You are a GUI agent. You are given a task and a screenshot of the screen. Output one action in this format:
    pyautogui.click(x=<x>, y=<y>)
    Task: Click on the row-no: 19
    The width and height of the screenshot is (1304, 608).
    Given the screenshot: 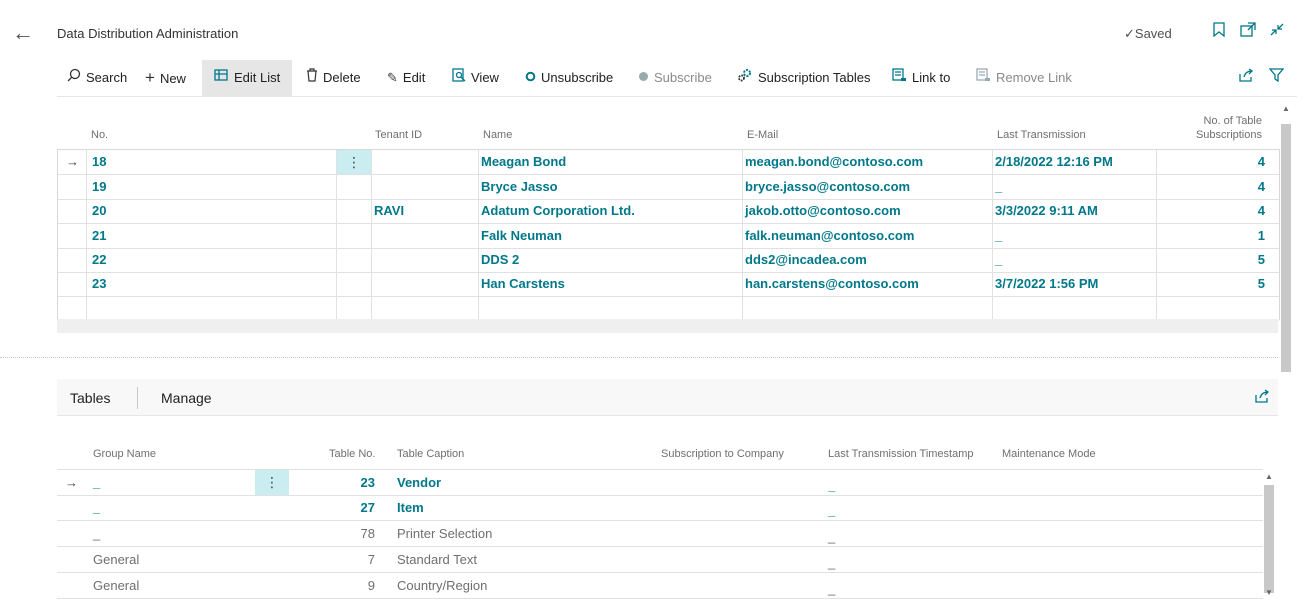 What is the action you would take?
    pyautogui.click(x=99, y=187)
    